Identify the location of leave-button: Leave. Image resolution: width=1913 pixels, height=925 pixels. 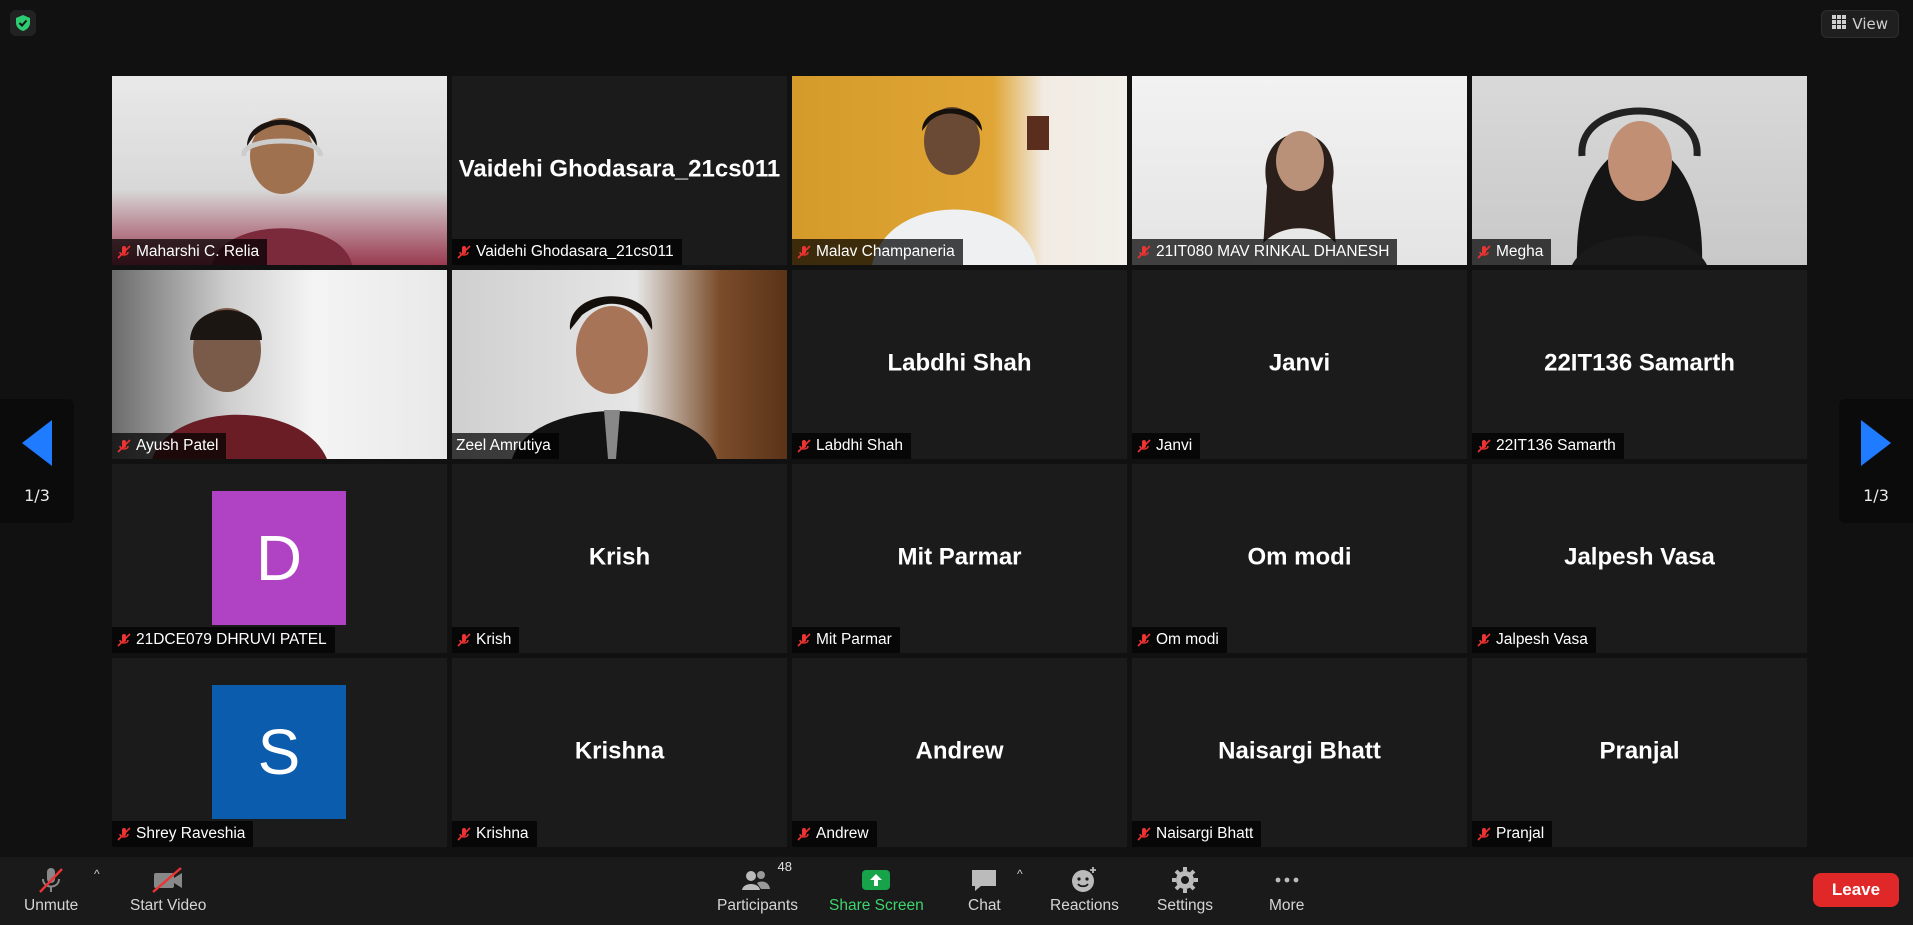
(1856, 890).